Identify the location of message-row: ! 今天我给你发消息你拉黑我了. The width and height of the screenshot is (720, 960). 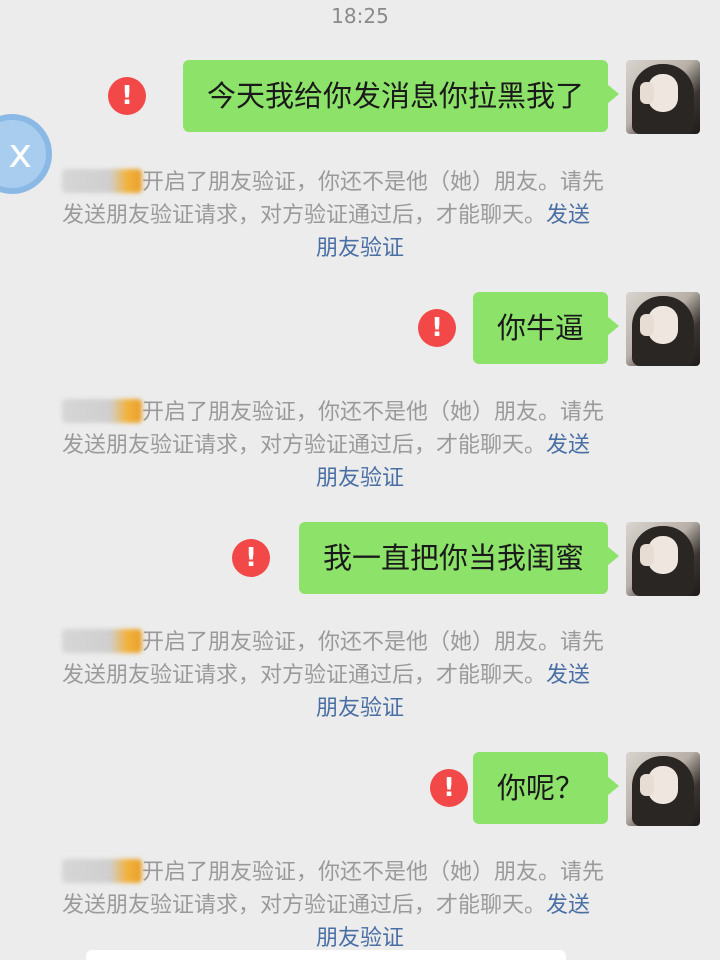
(360, 97).